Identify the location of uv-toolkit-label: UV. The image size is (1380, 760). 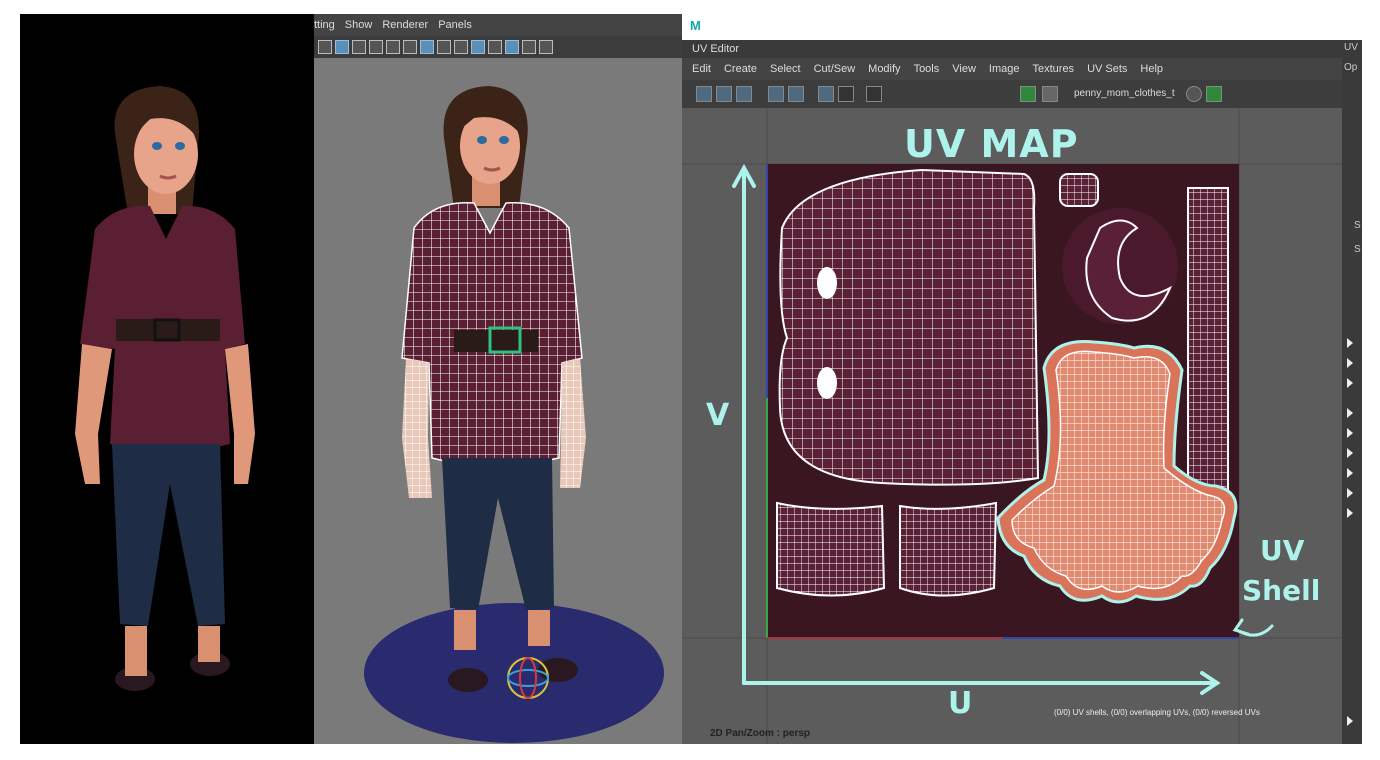
(1351, 47).